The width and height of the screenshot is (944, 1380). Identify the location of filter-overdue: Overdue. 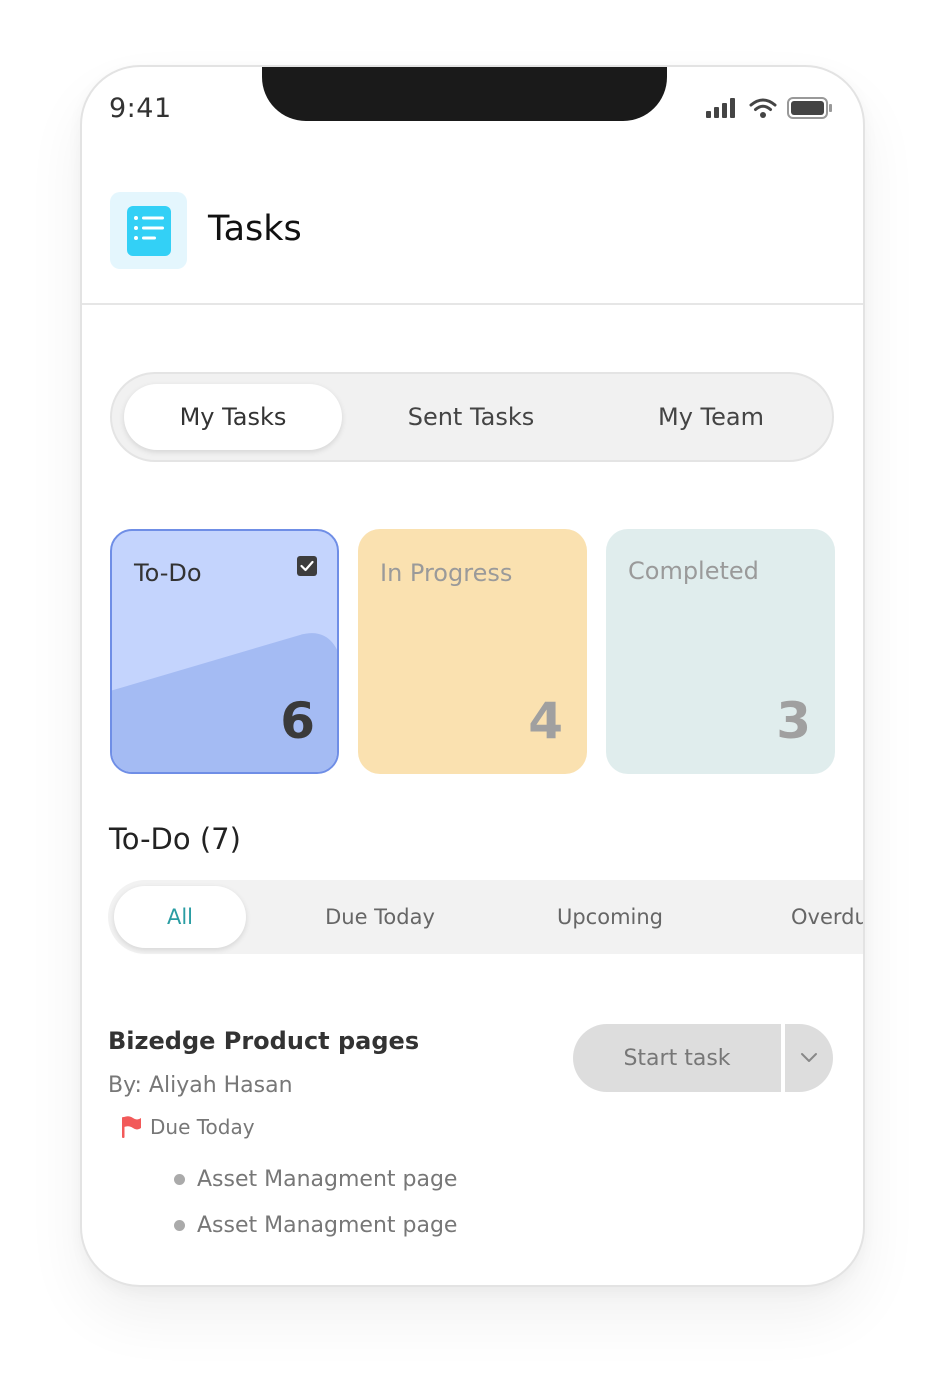
(827, 917).